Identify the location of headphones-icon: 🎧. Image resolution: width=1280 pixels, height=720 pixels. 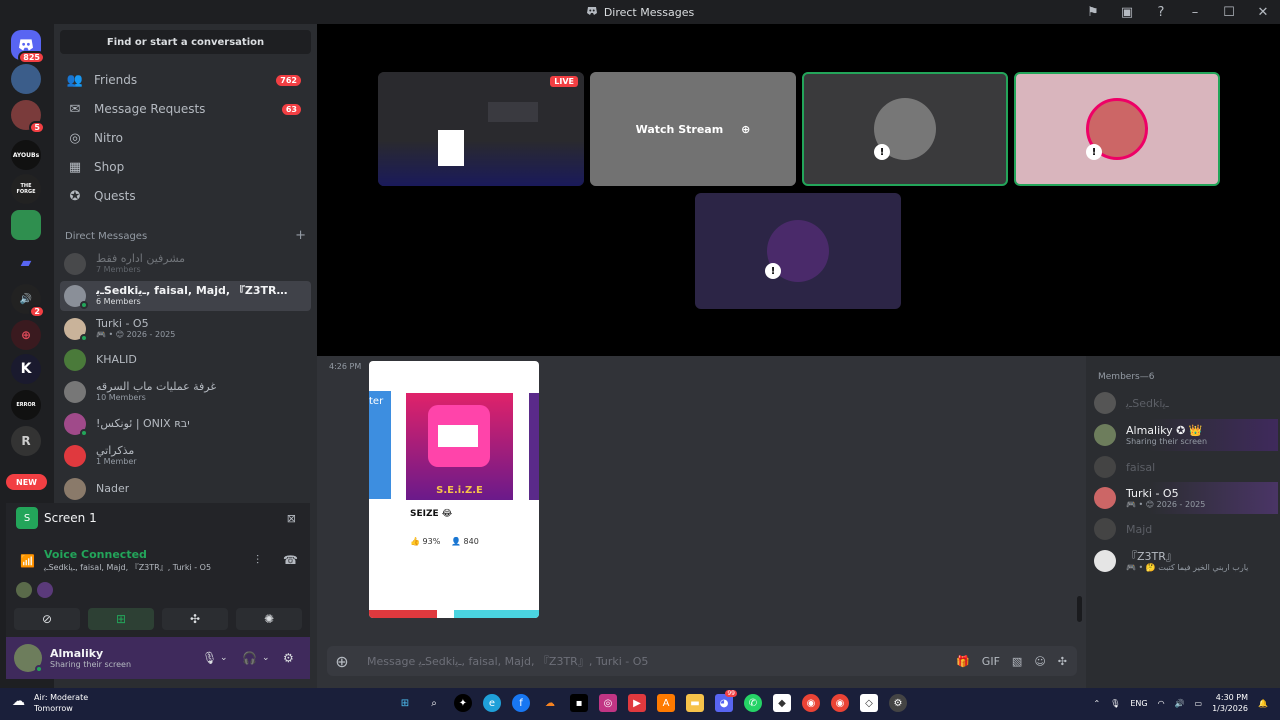
(249, 658).